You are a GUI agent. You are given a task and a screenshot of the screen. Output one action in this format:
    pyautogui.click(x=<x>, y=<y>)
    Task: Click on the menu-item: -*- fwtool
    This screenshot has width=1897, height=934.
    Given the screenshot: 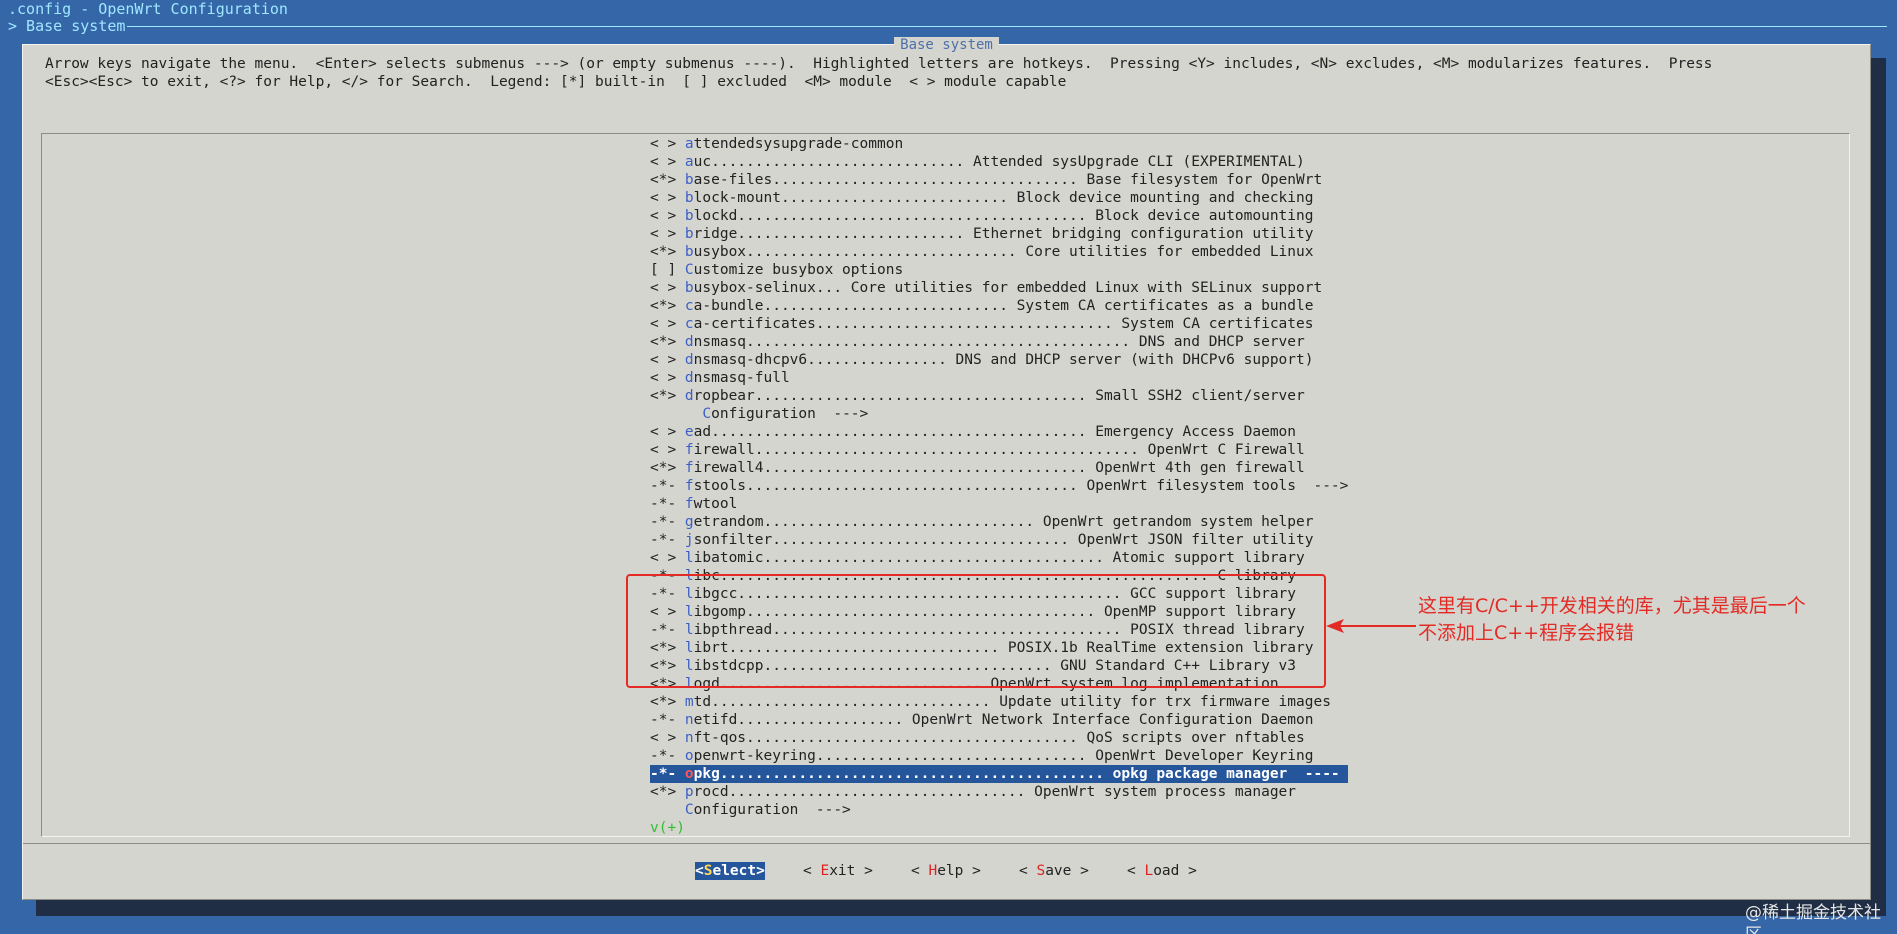 What is the action you would take?
    pyautogui.click(x=999, y=504)
    